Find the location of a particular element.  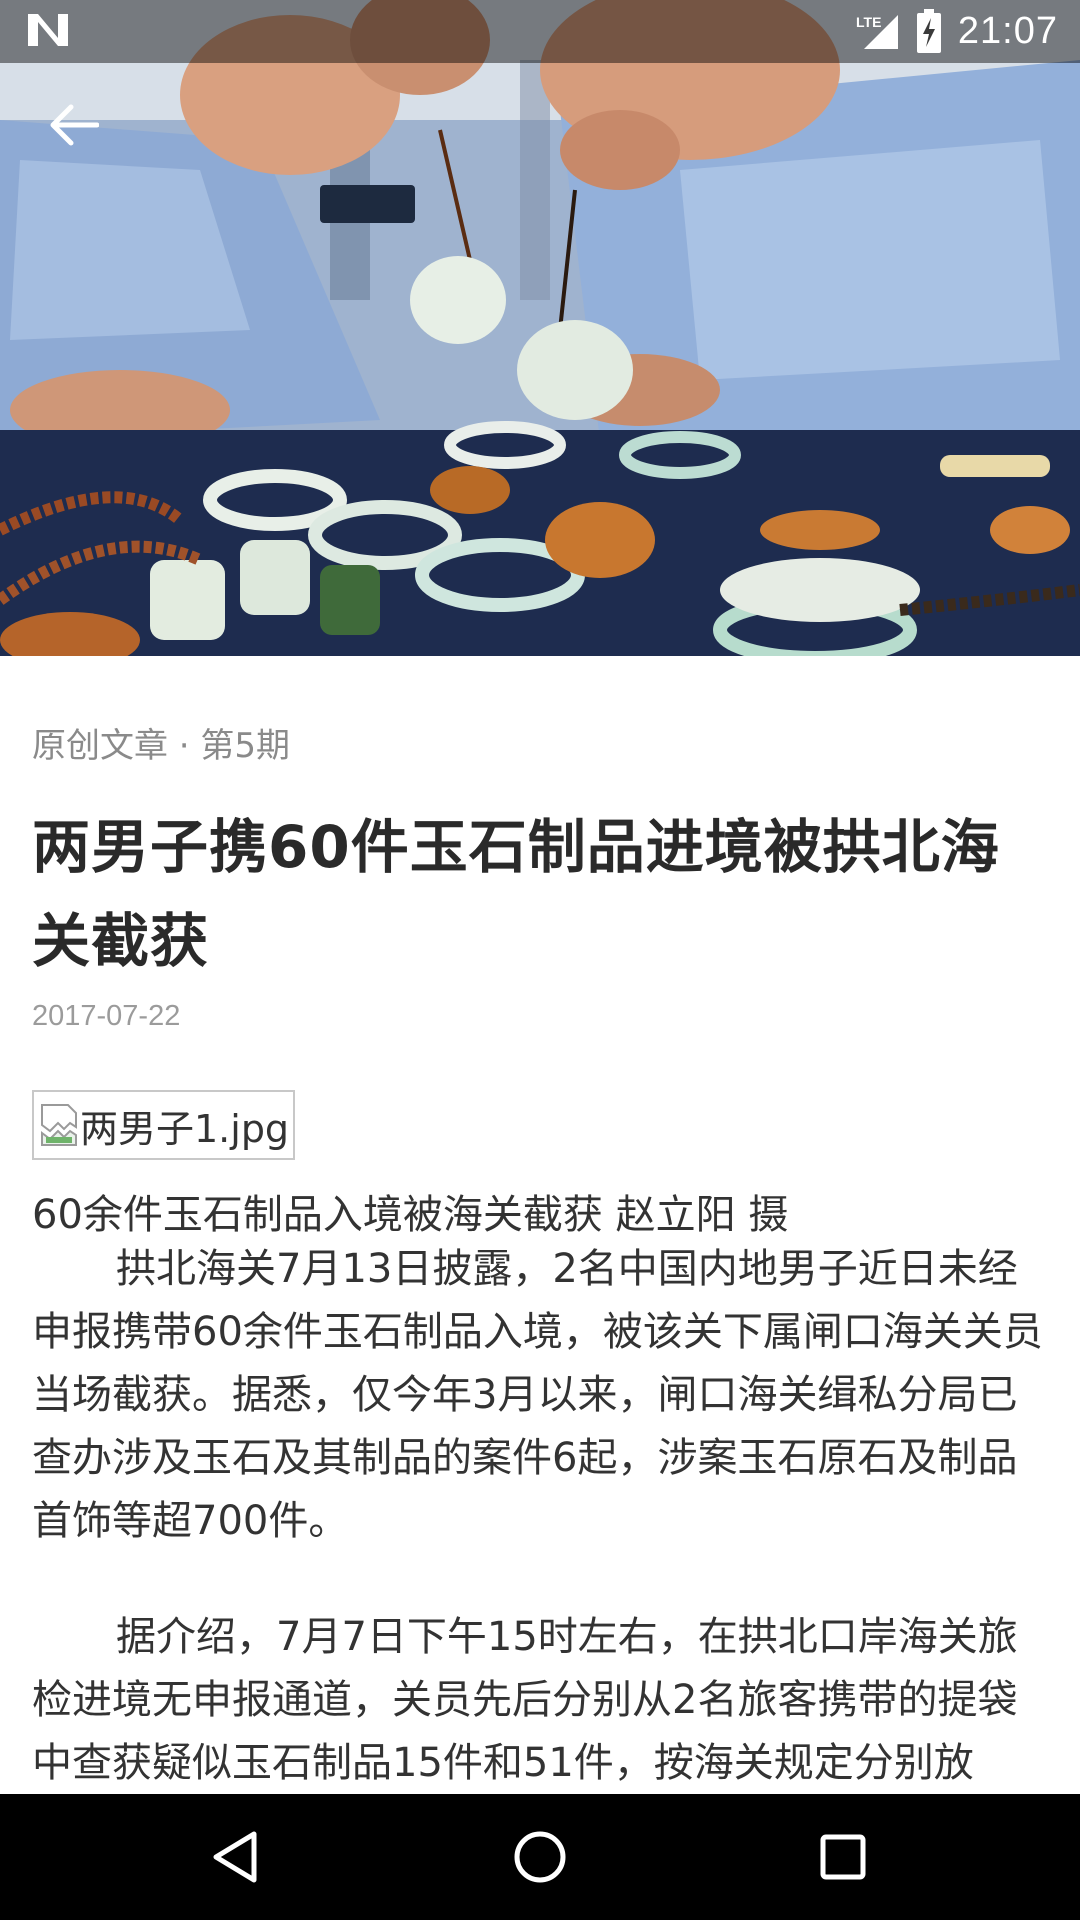

nav-recents-button is located at coordinates (843, 1857).